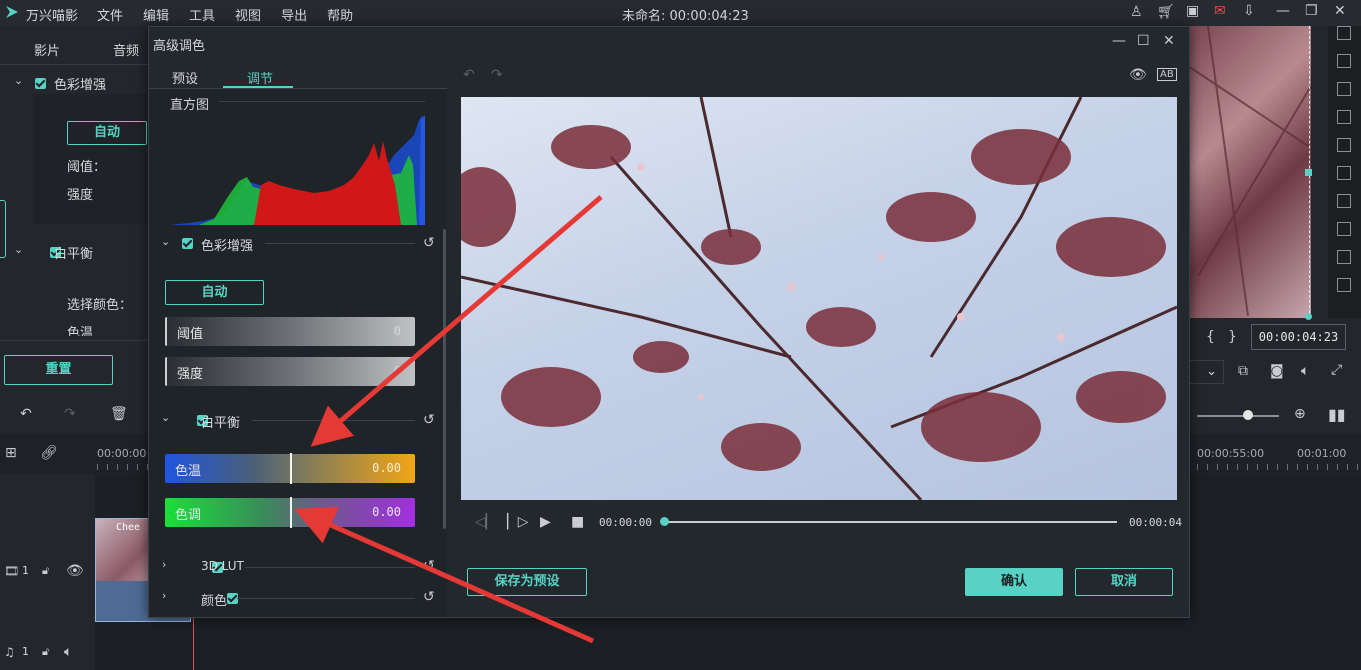  What do you see at coordinates (577, 522) in the screenshot?
I see `stop-icon: ■` at bounding box center [577, 522].